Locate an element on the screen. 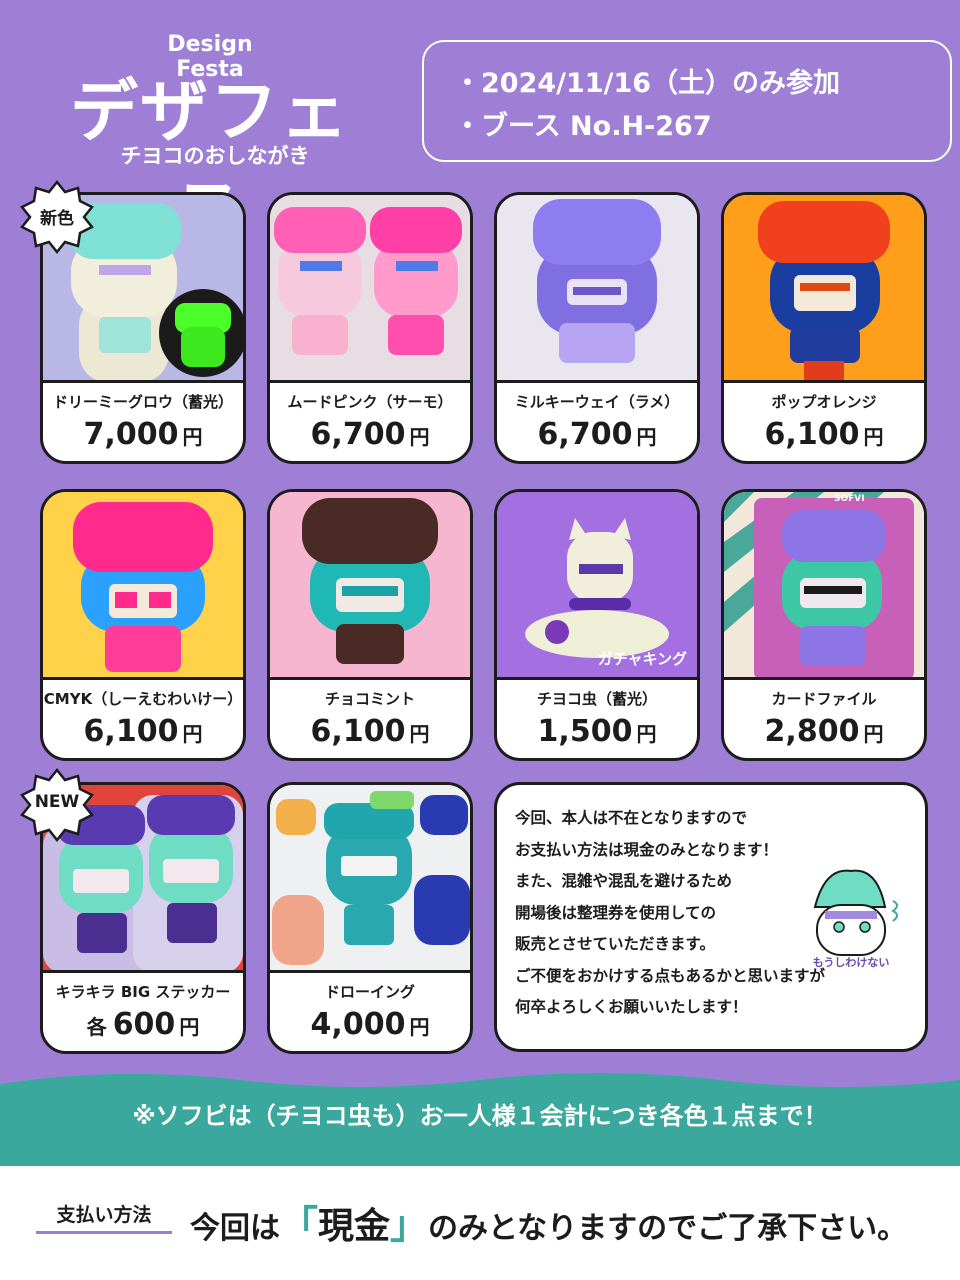 This screenshot has height=1280, width=960. product-photo: ガチャキング is located at coordinates (597, 586).